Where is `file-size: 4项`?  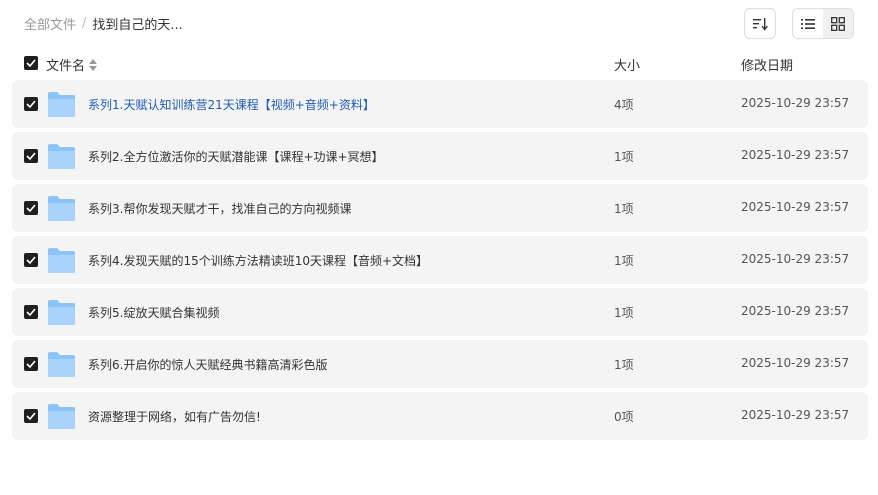 file-size: 4项 is located at coordinates (624, 105).